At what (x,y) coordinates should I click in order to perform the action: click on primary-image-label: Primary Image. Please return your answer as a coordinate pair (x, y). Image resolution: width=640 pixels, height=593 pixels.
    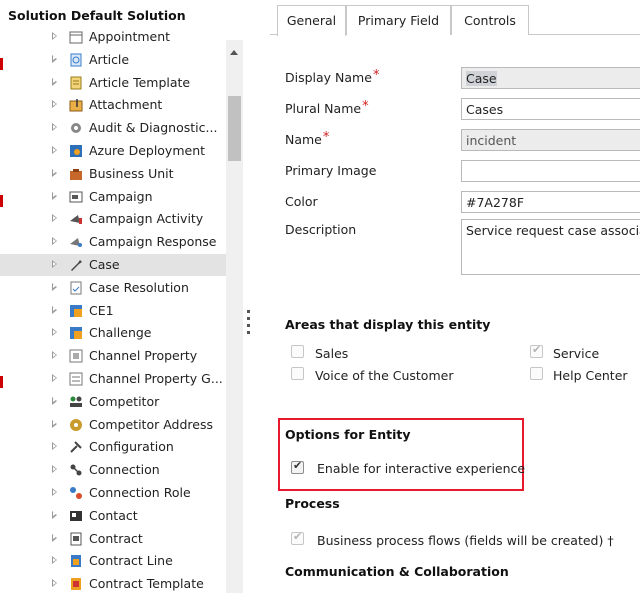
    Looking at the image, I should click on (331, 170).